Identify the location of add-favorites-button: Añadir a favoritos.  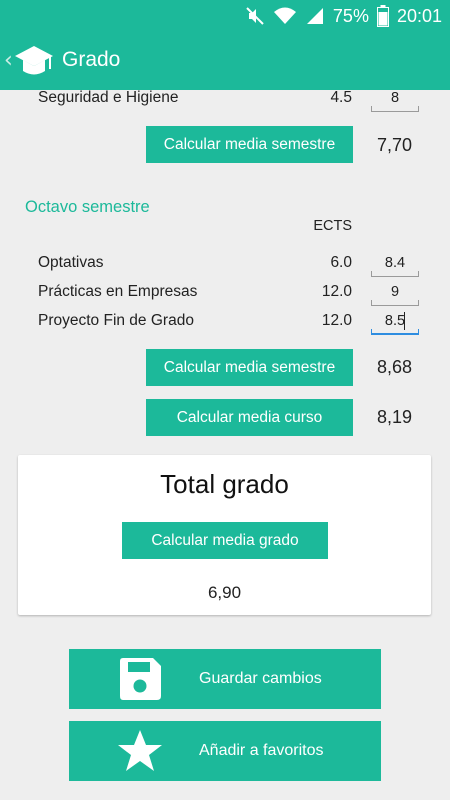
(225, 751).